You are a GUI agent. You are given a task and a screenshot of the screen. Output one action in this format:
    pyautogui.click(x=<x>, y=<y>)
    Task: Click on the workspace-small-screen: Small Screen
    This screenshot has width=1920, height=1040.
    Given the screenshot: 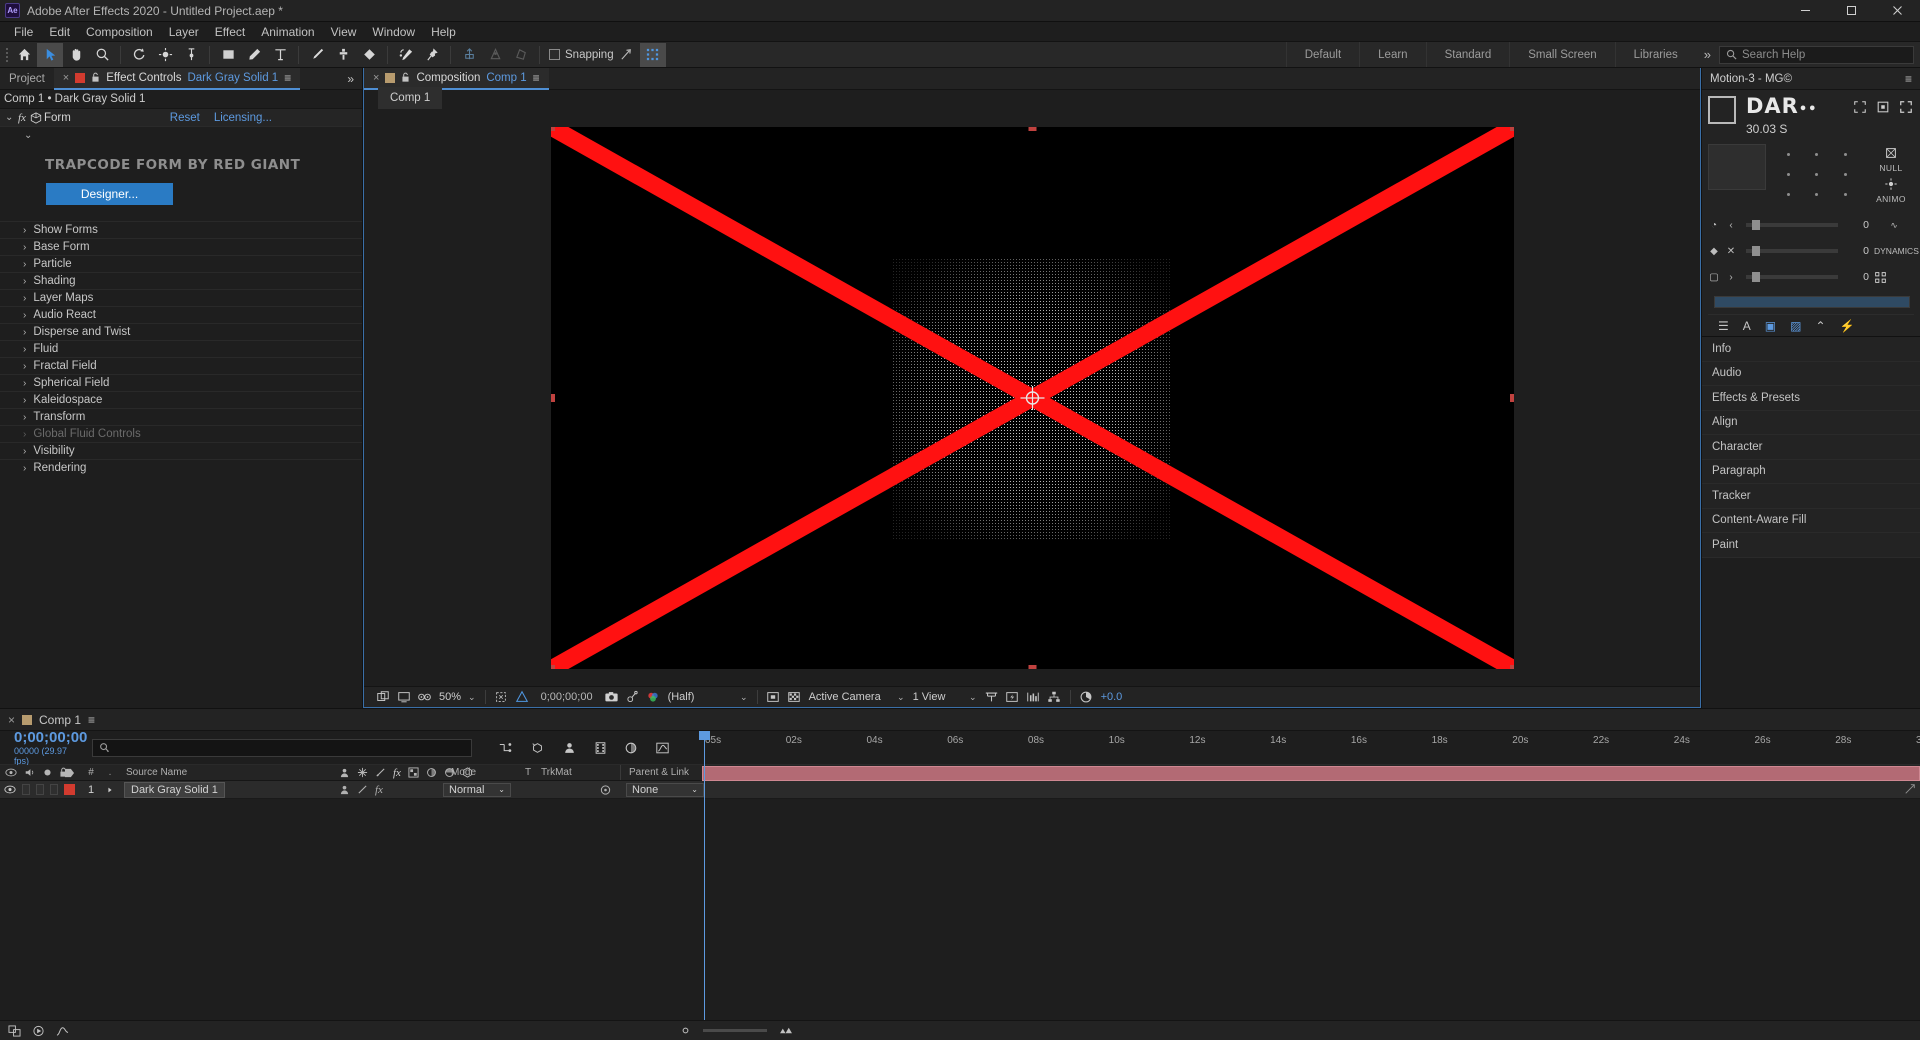 What is the action you would take?
    pyautogui.click(x=1561, y=54)
    